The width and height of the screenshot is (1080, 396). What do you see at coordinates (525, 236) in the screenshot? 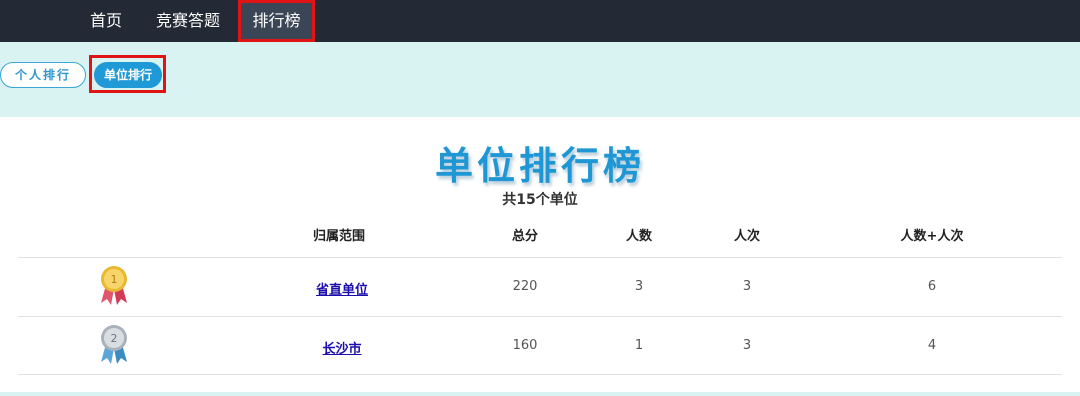
I see `col-header-score: 总分` at bounding box center [525, 236].